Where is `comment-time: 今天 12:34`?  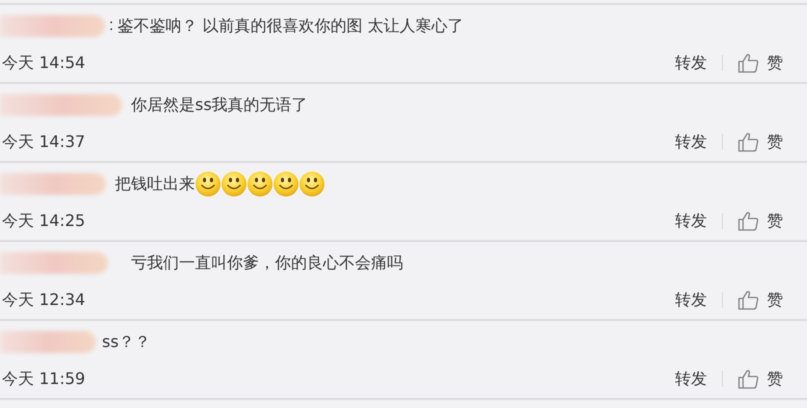 comment-time: 今天 12:34 is located at coordinates (43, 300).